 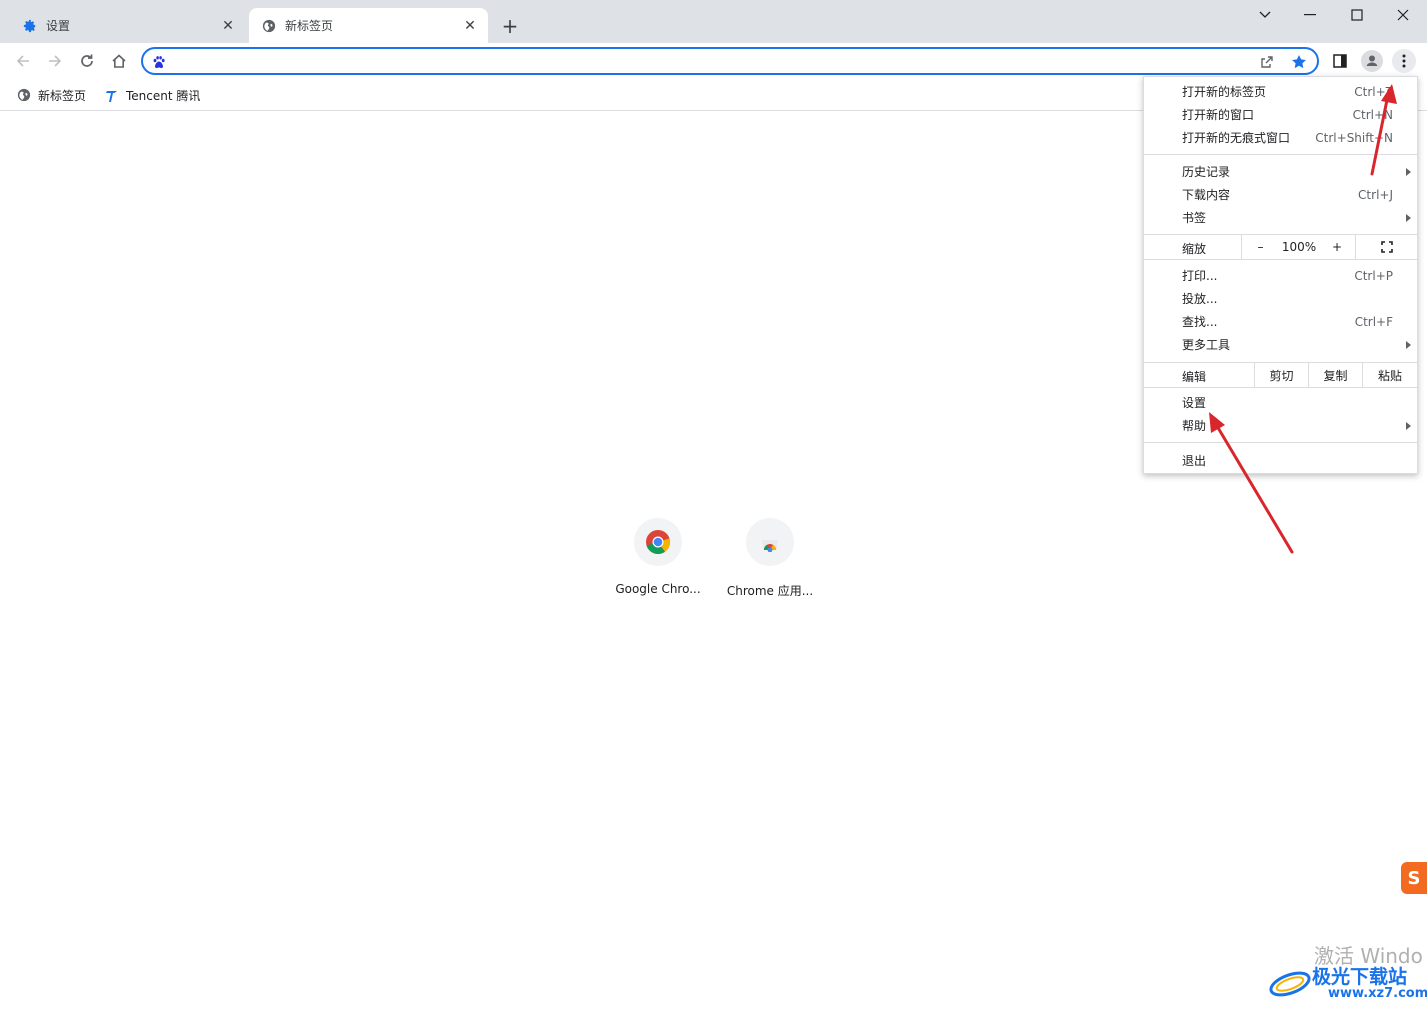 I want to click on menu-label: 历史记录, so click(x=1206, y=172).